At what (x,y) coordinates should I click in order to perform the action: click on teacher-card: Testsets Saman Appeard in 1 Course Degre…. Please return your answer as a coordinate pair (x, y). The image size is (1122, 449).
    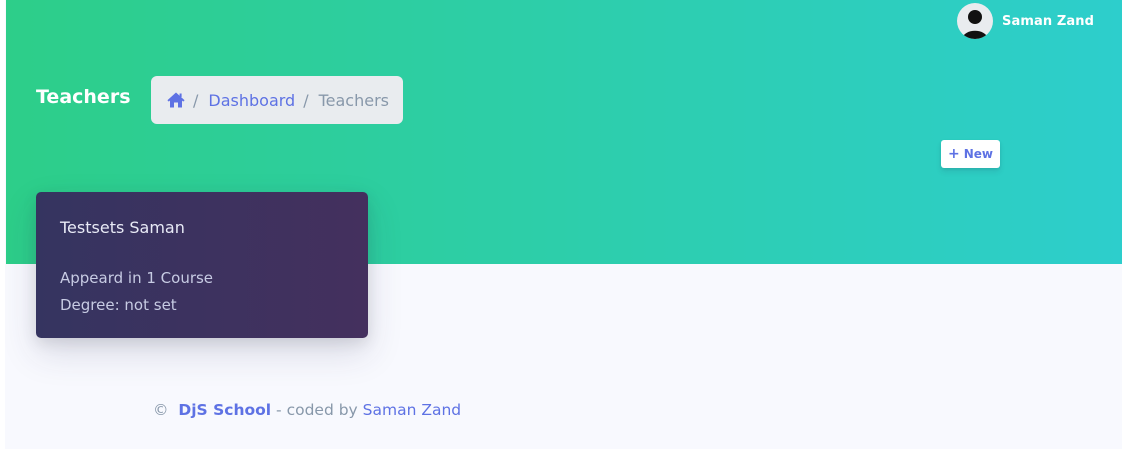
    Looking at the image, I should click on (202, 265).